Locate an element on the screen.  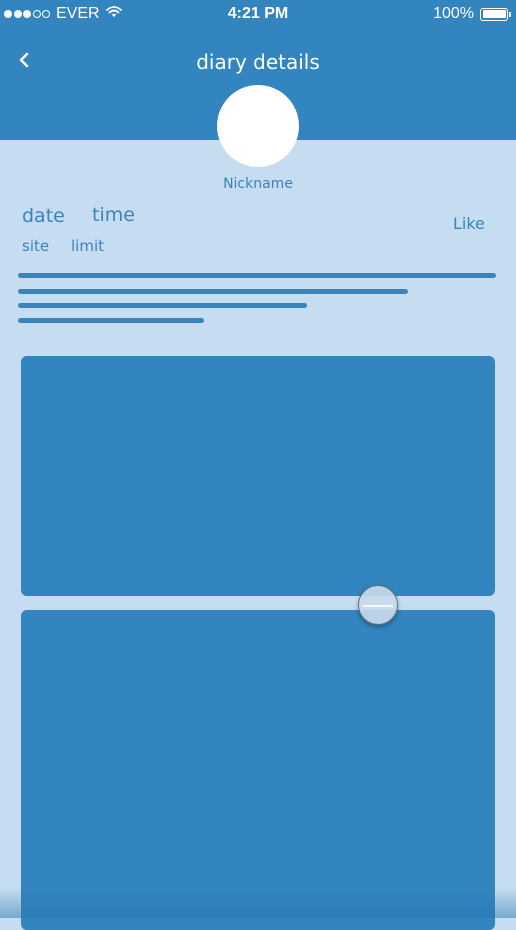
status-right: 100% is located at coordinates (472, 14).